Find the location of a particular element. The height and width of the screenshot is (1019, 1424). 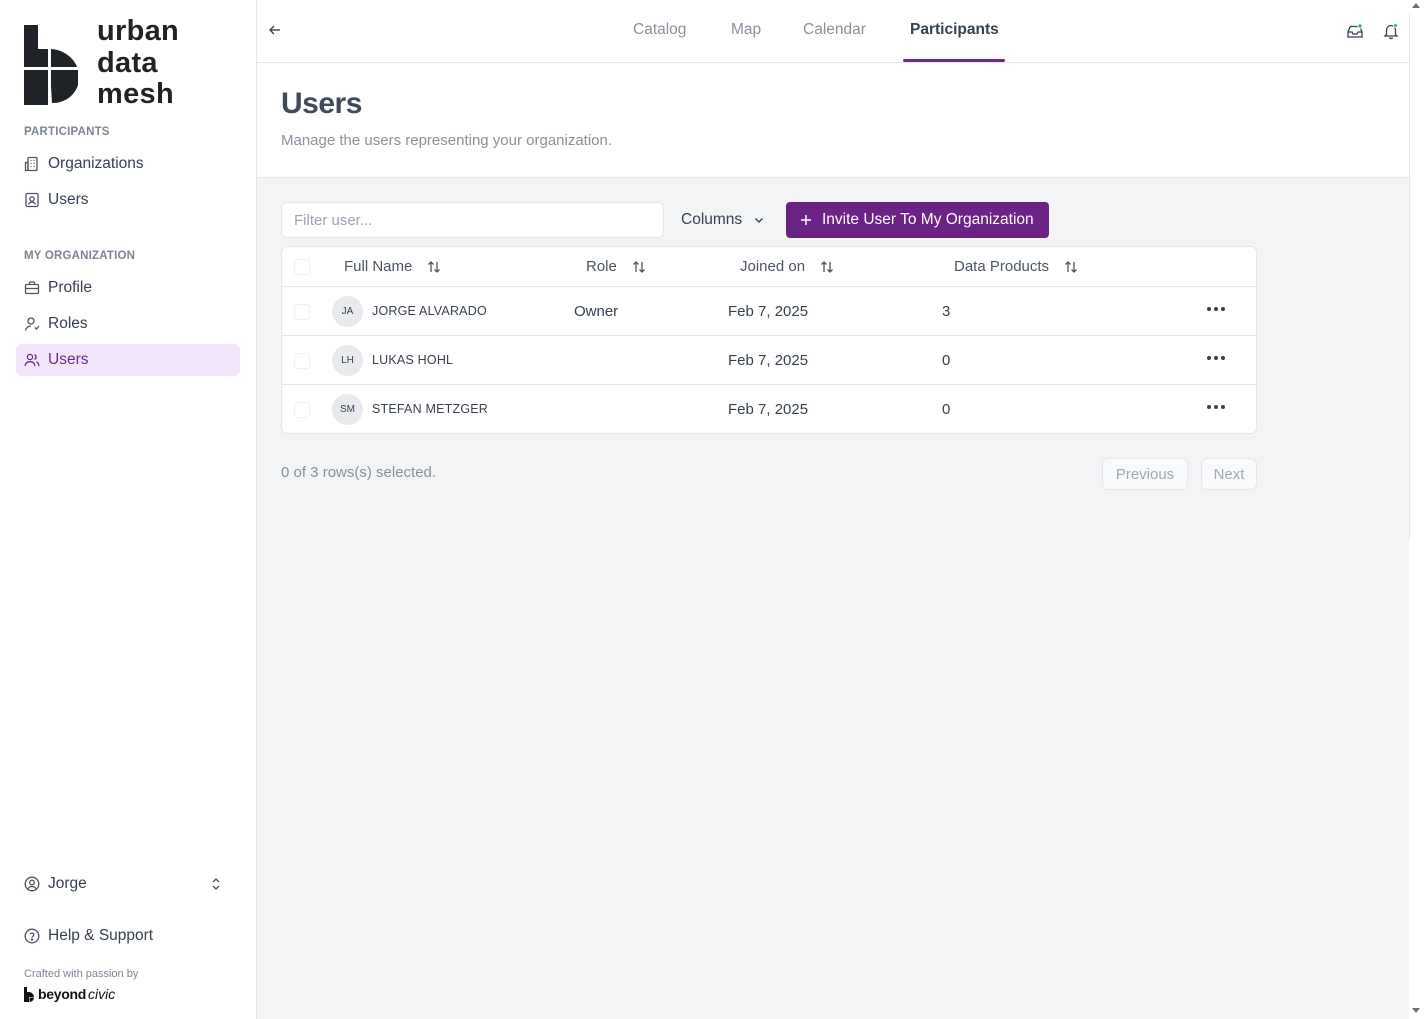

plus-icon is located at coordinates (806, 220).